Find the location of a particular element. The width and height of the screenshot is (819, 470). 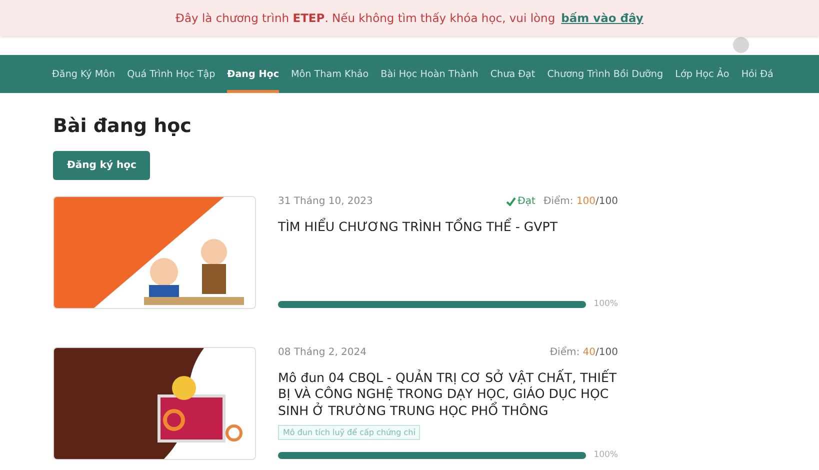

course-tag: Mô đun tích luỹ để cấp chứng chỉ is located at coordinates (349, 432).